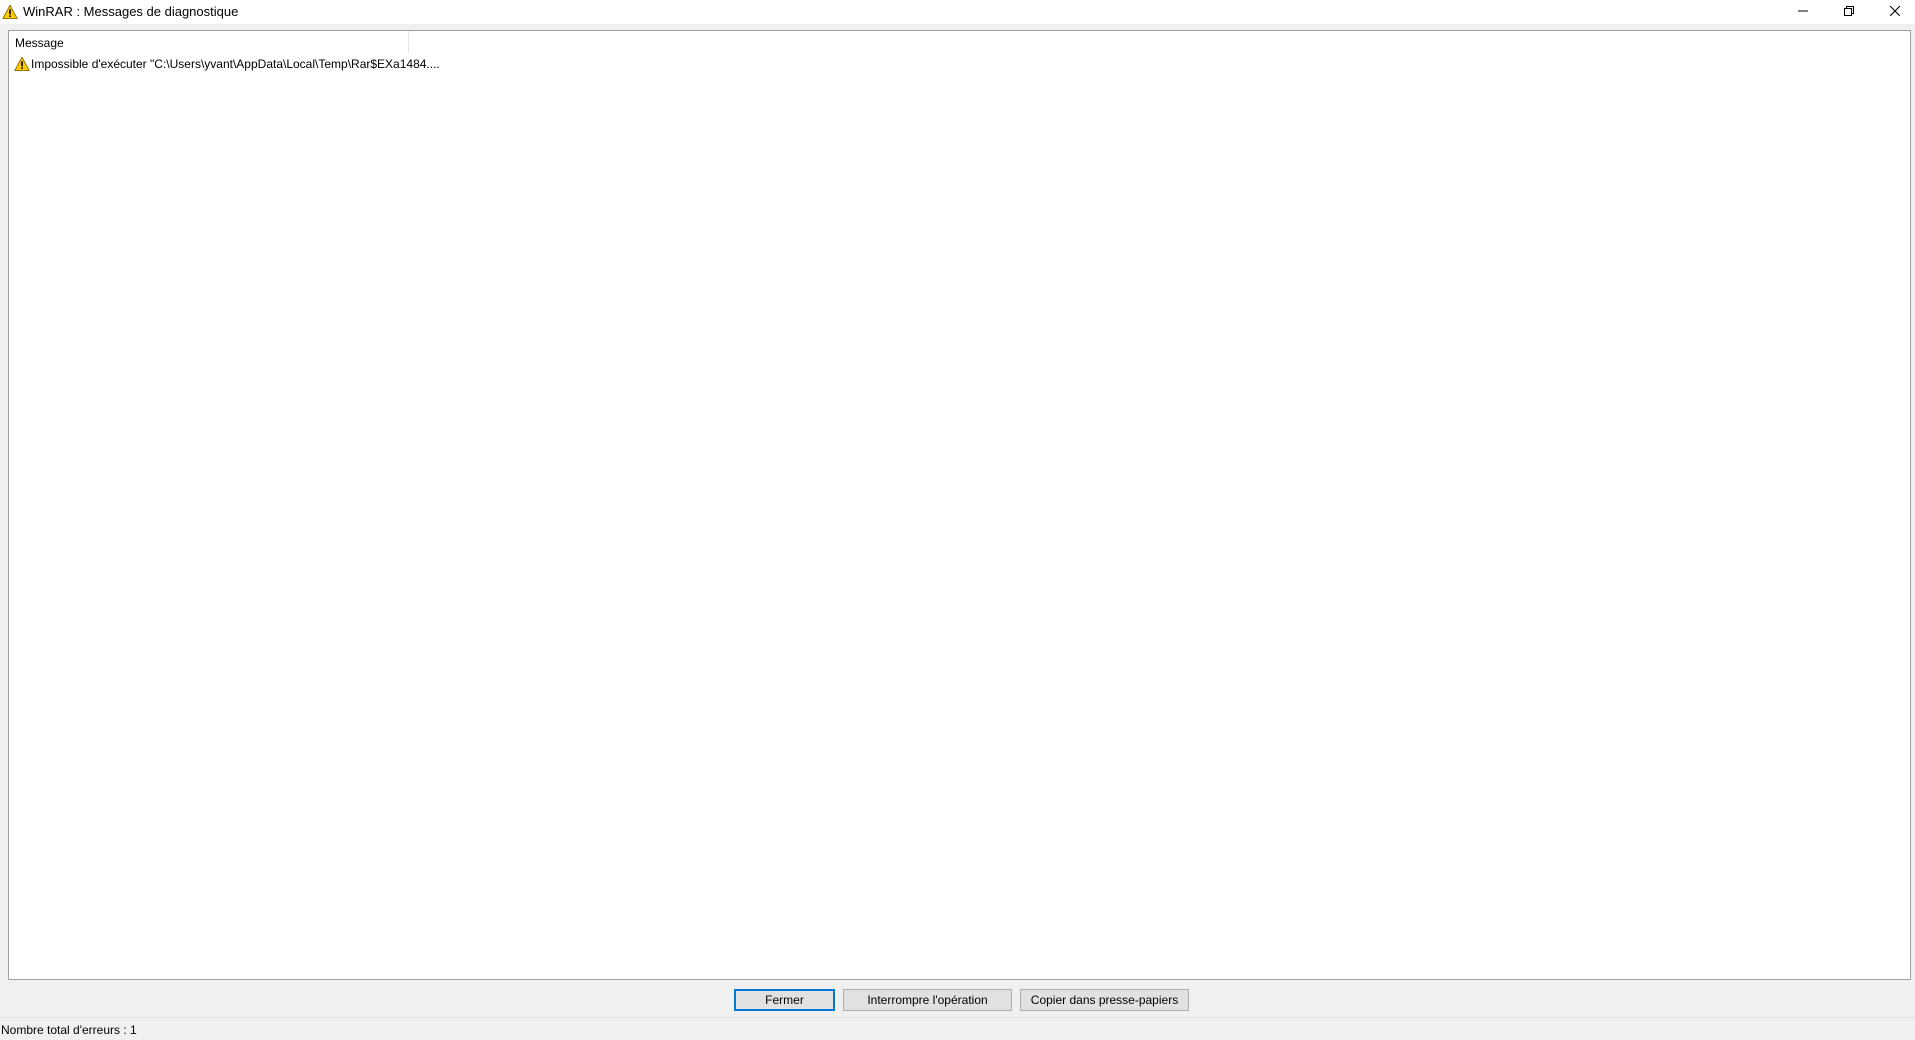 The width and height of the screenshot is (1915, 1040). I want to click on restore-icon, so click(1849, 11).